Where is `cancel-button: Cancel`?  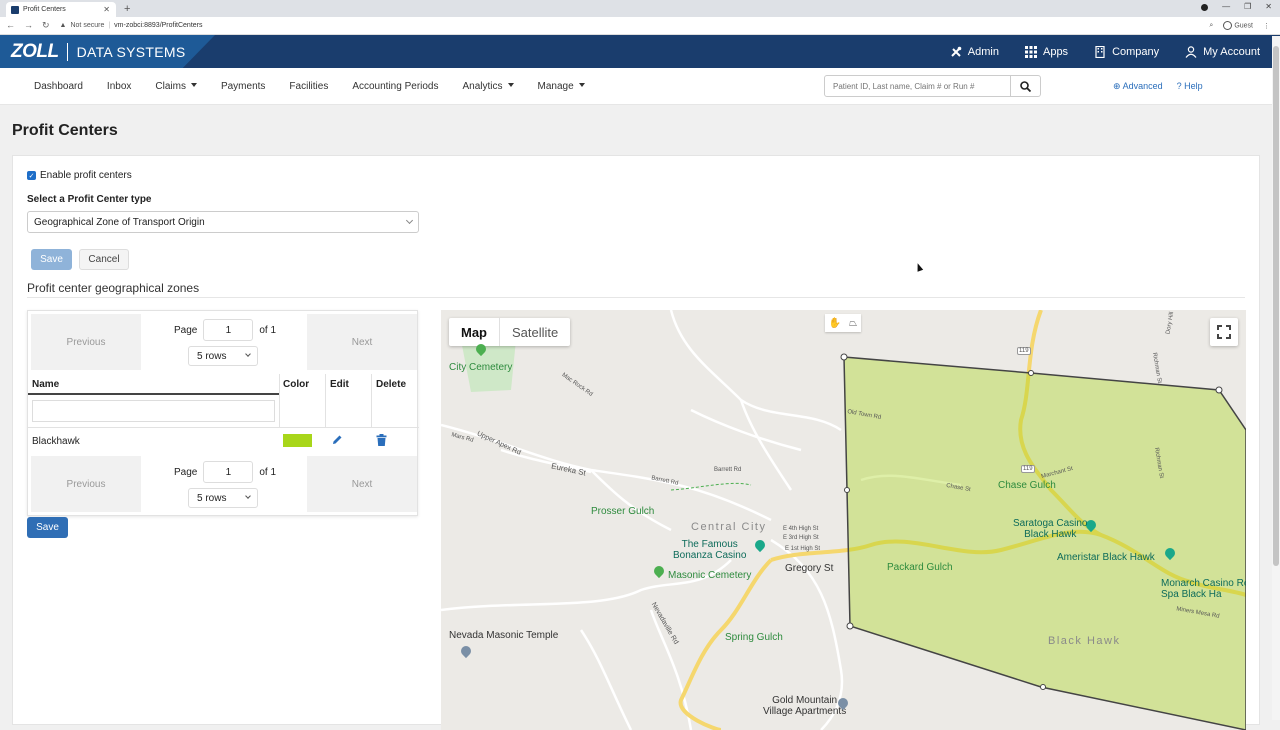 cancel-button: Cancel is located at coordinates (104, 259).